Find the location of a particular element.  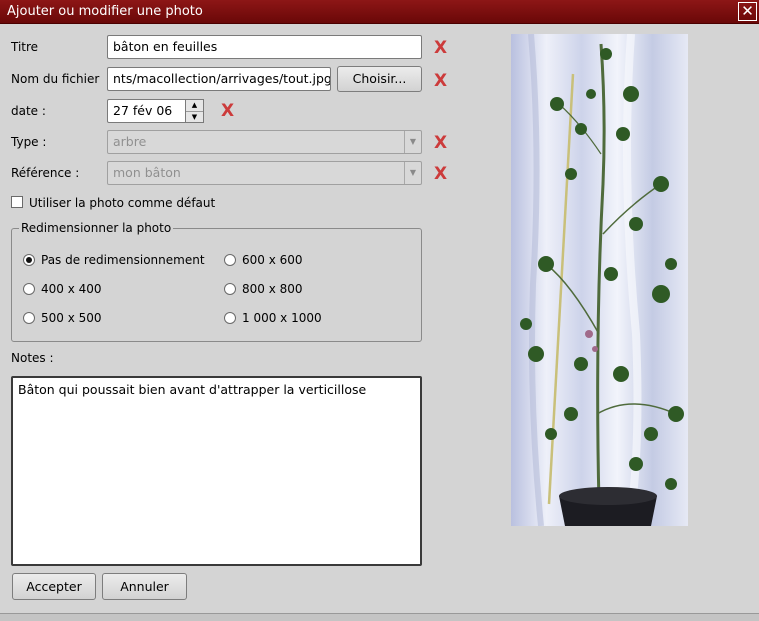

reference-select: mon bâton ▼ is located at coordinates (264, 173).